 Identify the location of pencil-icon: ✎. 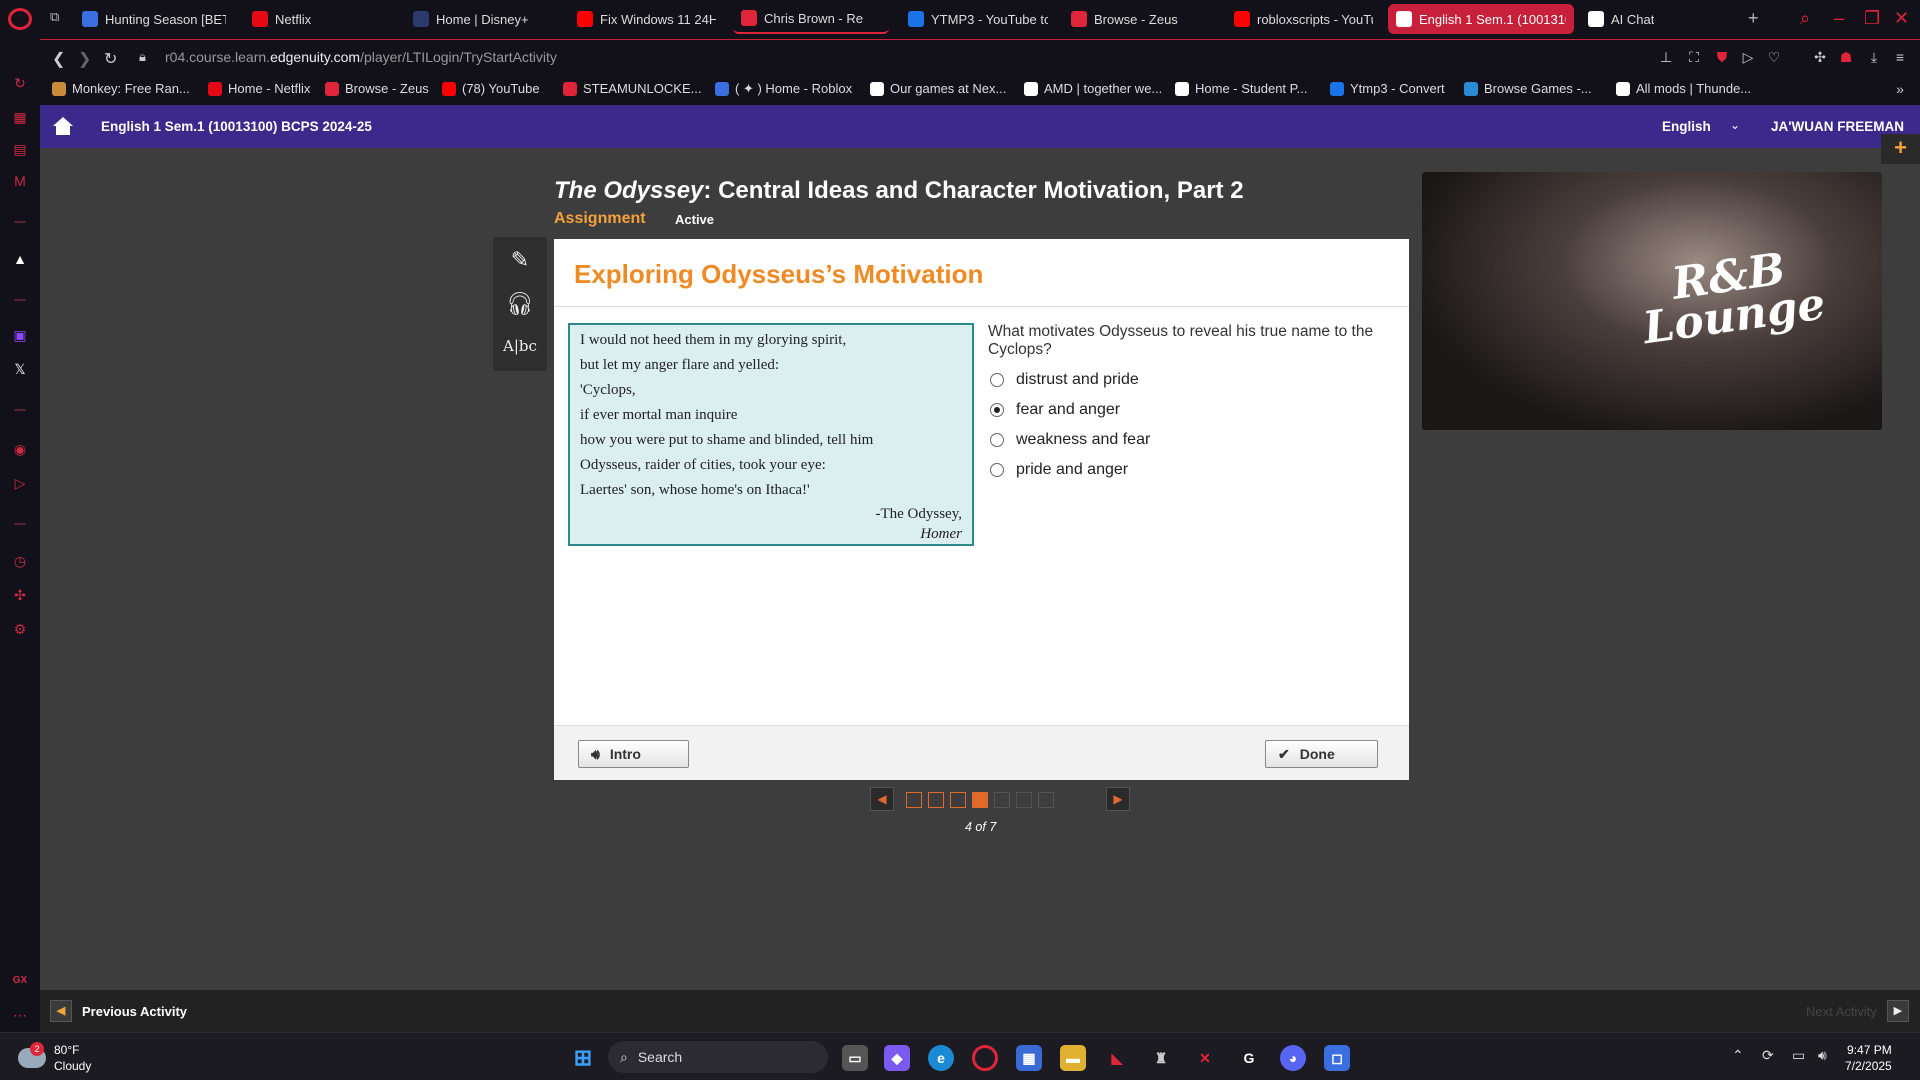
(520, 260).